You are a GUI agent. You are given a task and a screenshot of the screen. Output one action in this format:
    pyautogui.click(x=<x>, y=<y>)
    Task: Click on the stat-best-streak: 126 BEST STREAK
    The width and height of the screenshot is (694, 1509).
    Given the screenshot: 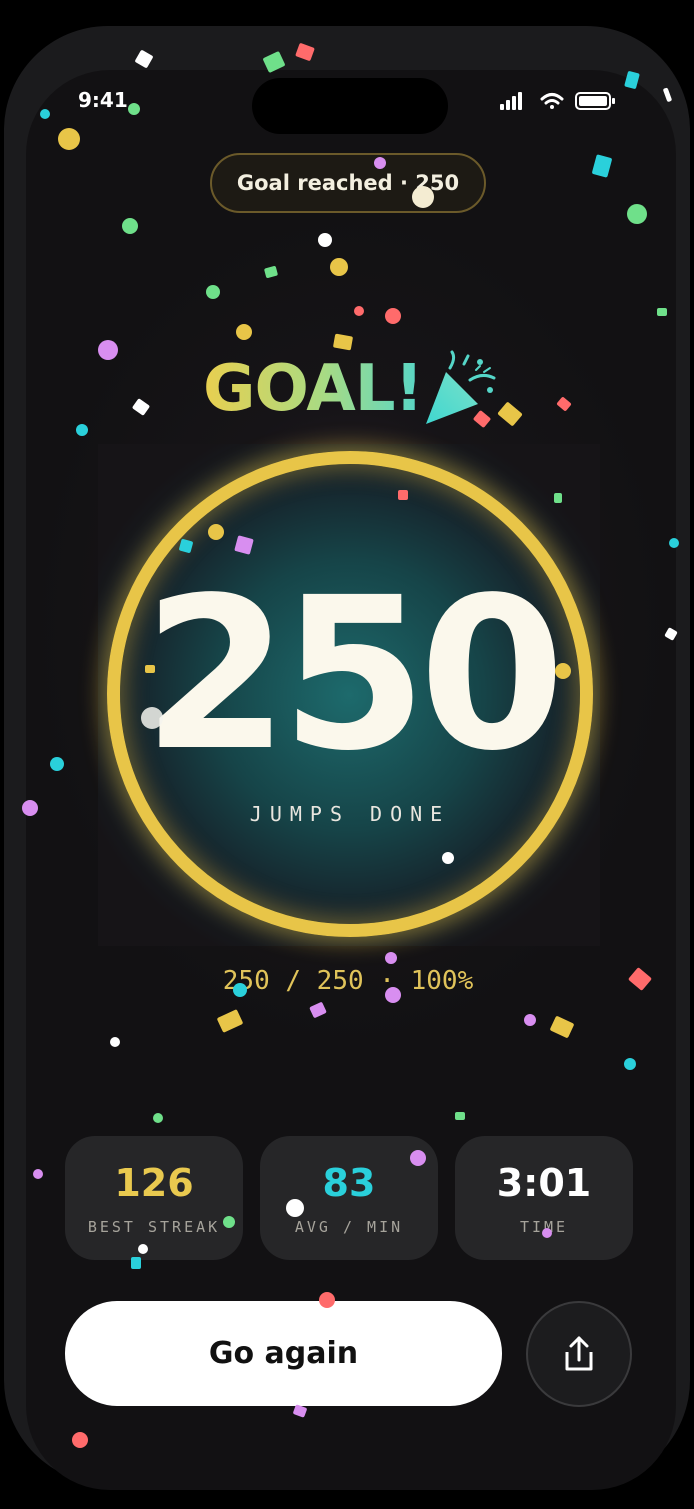 What is the action you would take?
    pyautogui.click(x=154, y=1198)
    